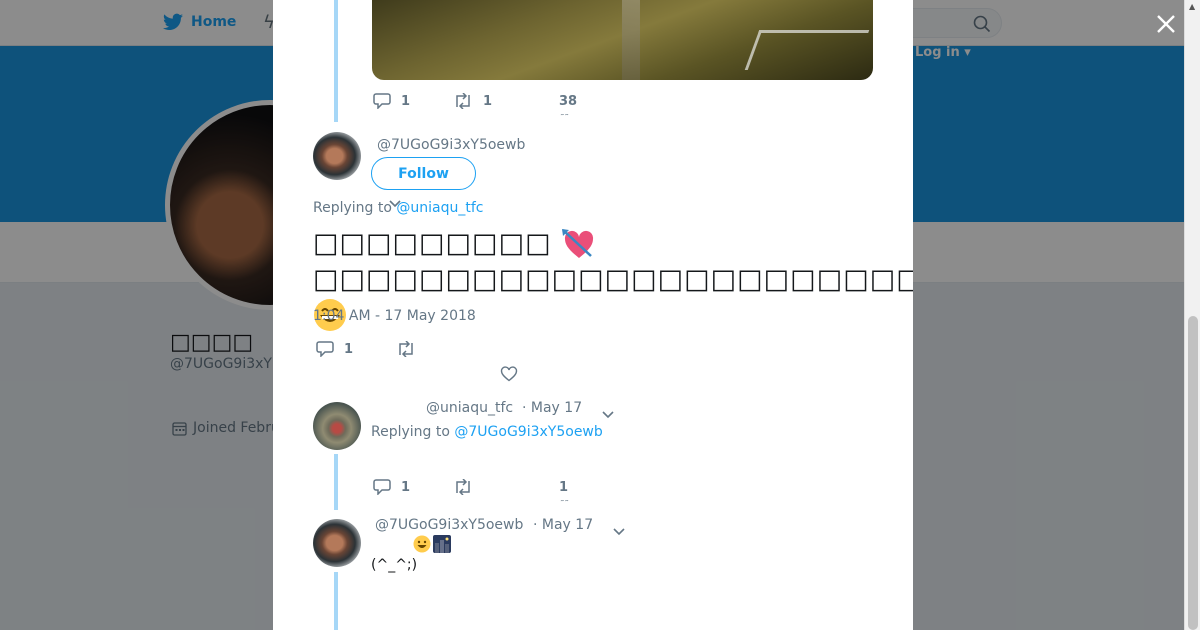  Describe the element at coordinates (394, 565) in the screenshot. I see `reply2-text: (^_^;)` at that location.